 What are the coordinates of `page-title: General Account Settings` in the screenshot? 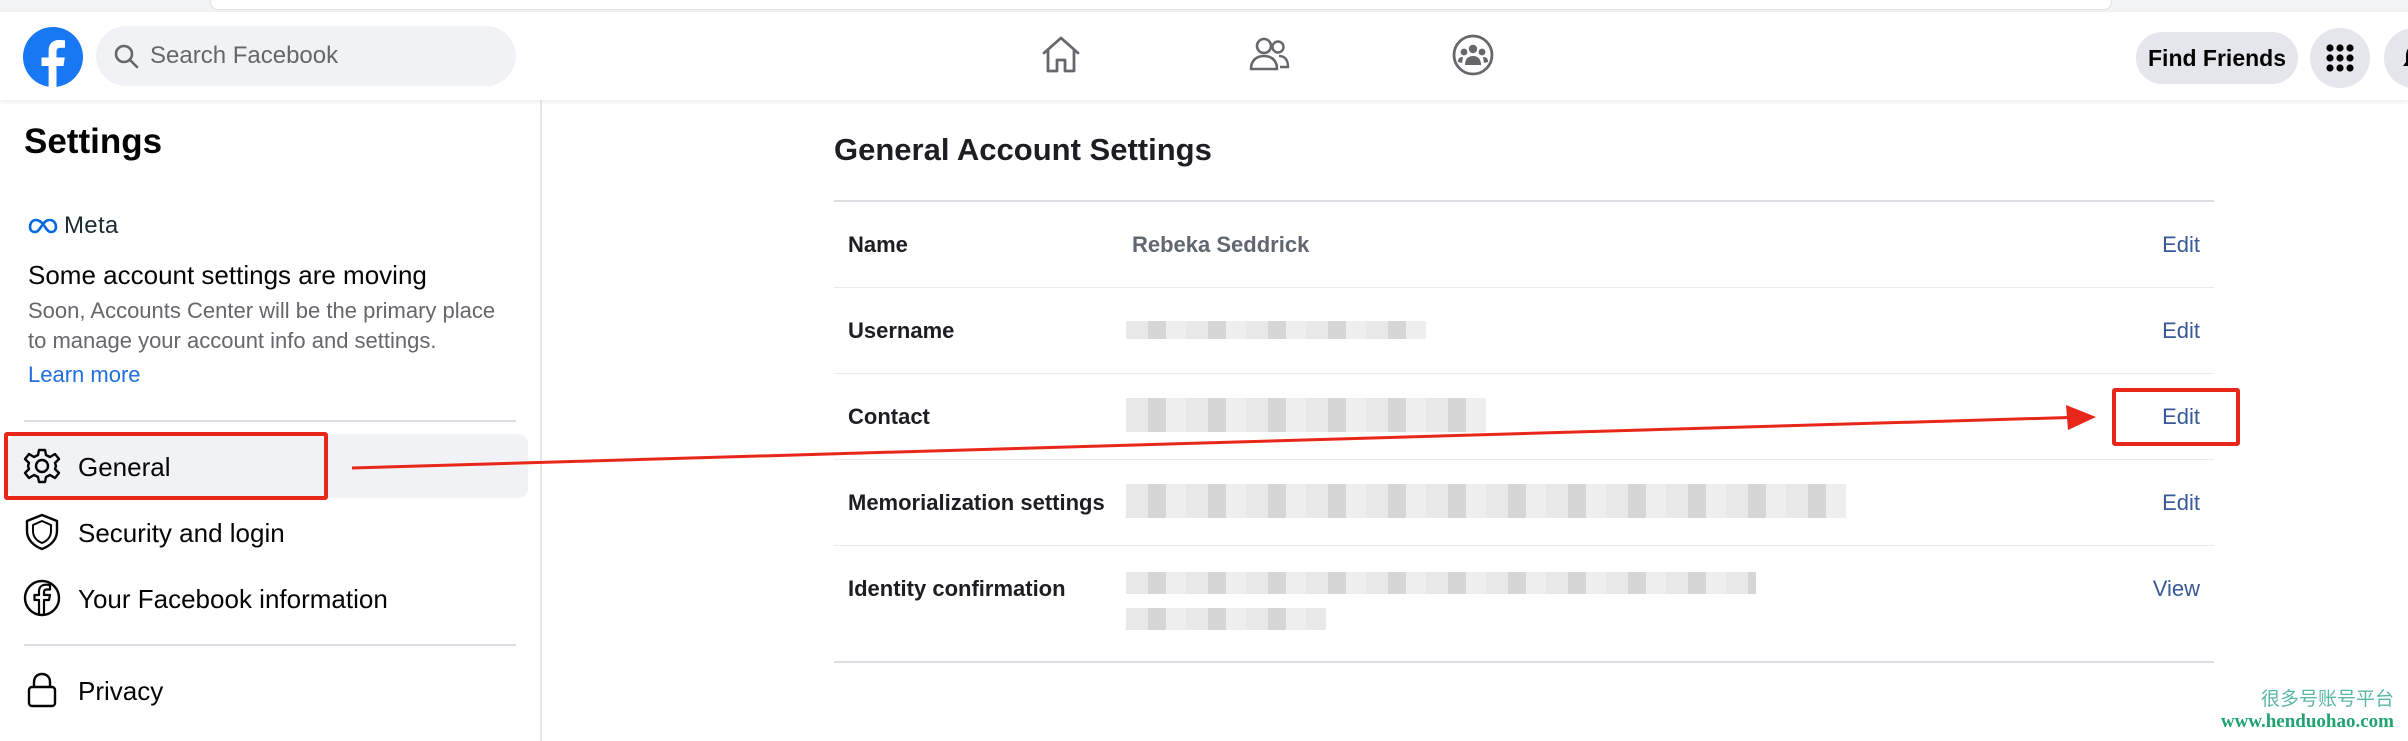 It's located at (1023, 149).